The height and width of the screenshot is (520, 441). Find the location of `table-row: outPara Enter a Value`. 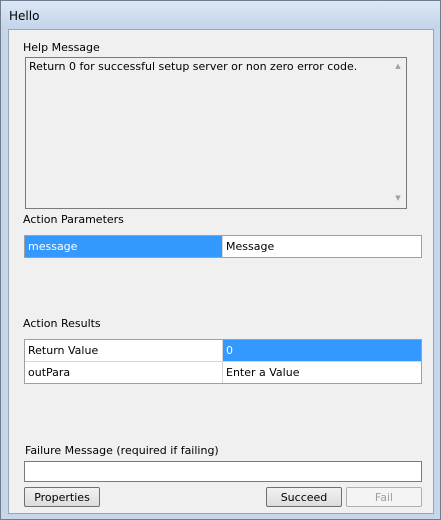

table-row: outPara Enter a Value is located at coordinates (223, 372).